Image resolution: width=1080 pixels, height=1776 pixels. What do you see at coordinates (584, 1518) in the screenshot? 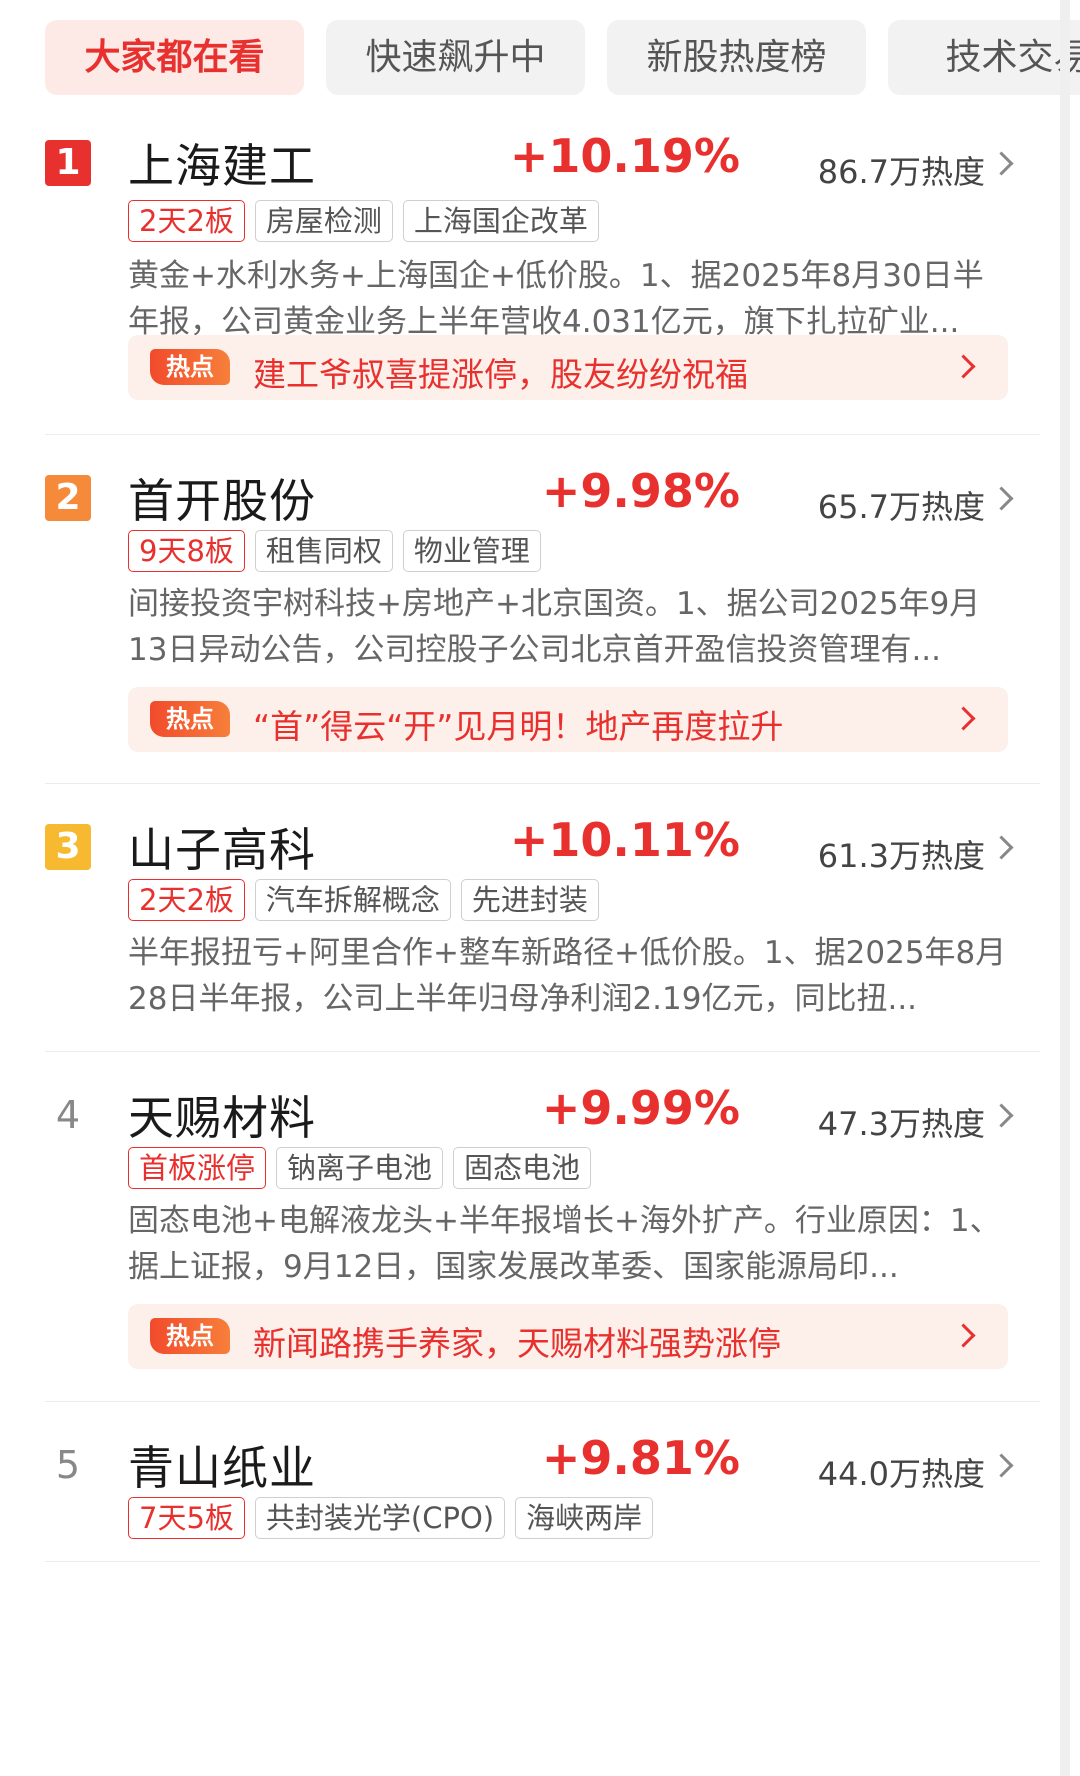
I see `concept-tag: 海峡两岸` at bounding box center [584, 1518].